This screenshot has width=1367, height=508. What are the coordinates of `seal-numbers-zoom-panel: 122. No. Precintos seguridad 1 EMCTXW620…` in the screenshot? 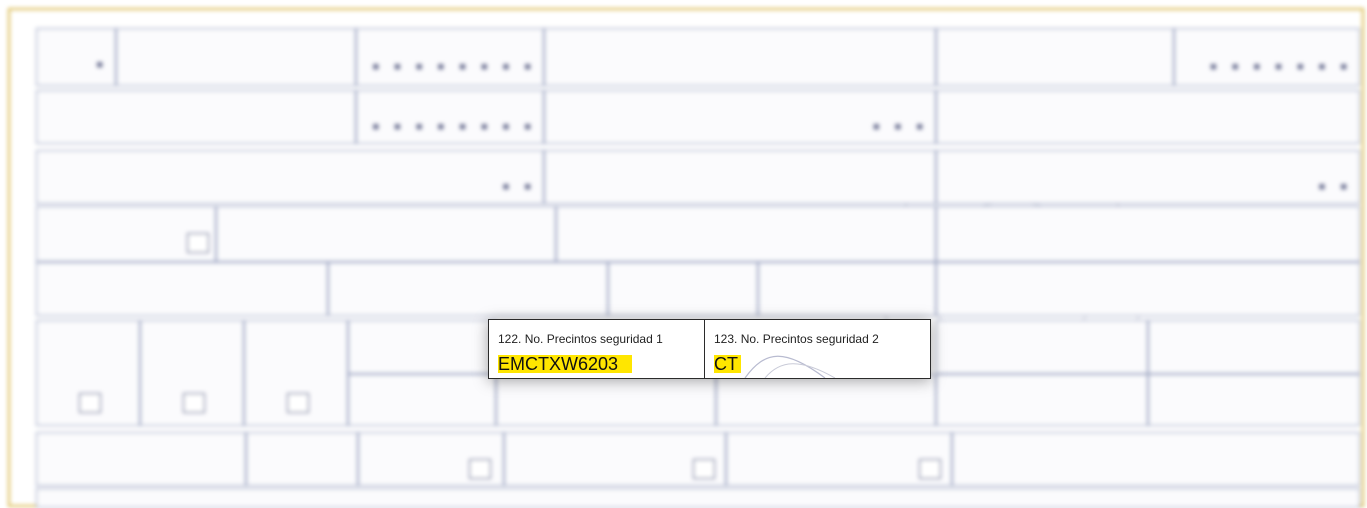 It's located at (709, 349).